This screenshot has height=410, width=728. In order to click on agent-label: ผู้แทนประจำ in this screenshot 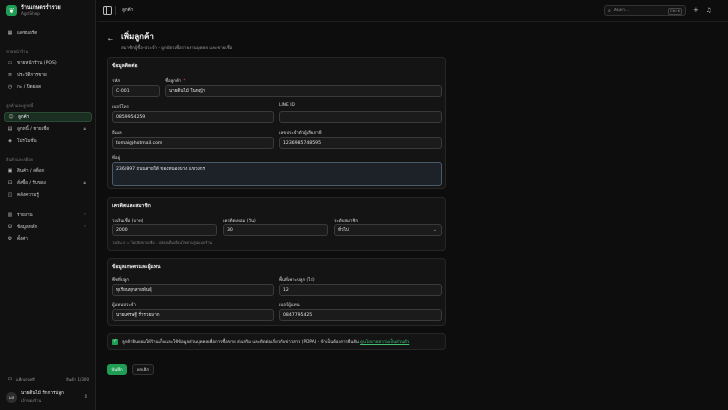, I will do `click(124, 305)`.